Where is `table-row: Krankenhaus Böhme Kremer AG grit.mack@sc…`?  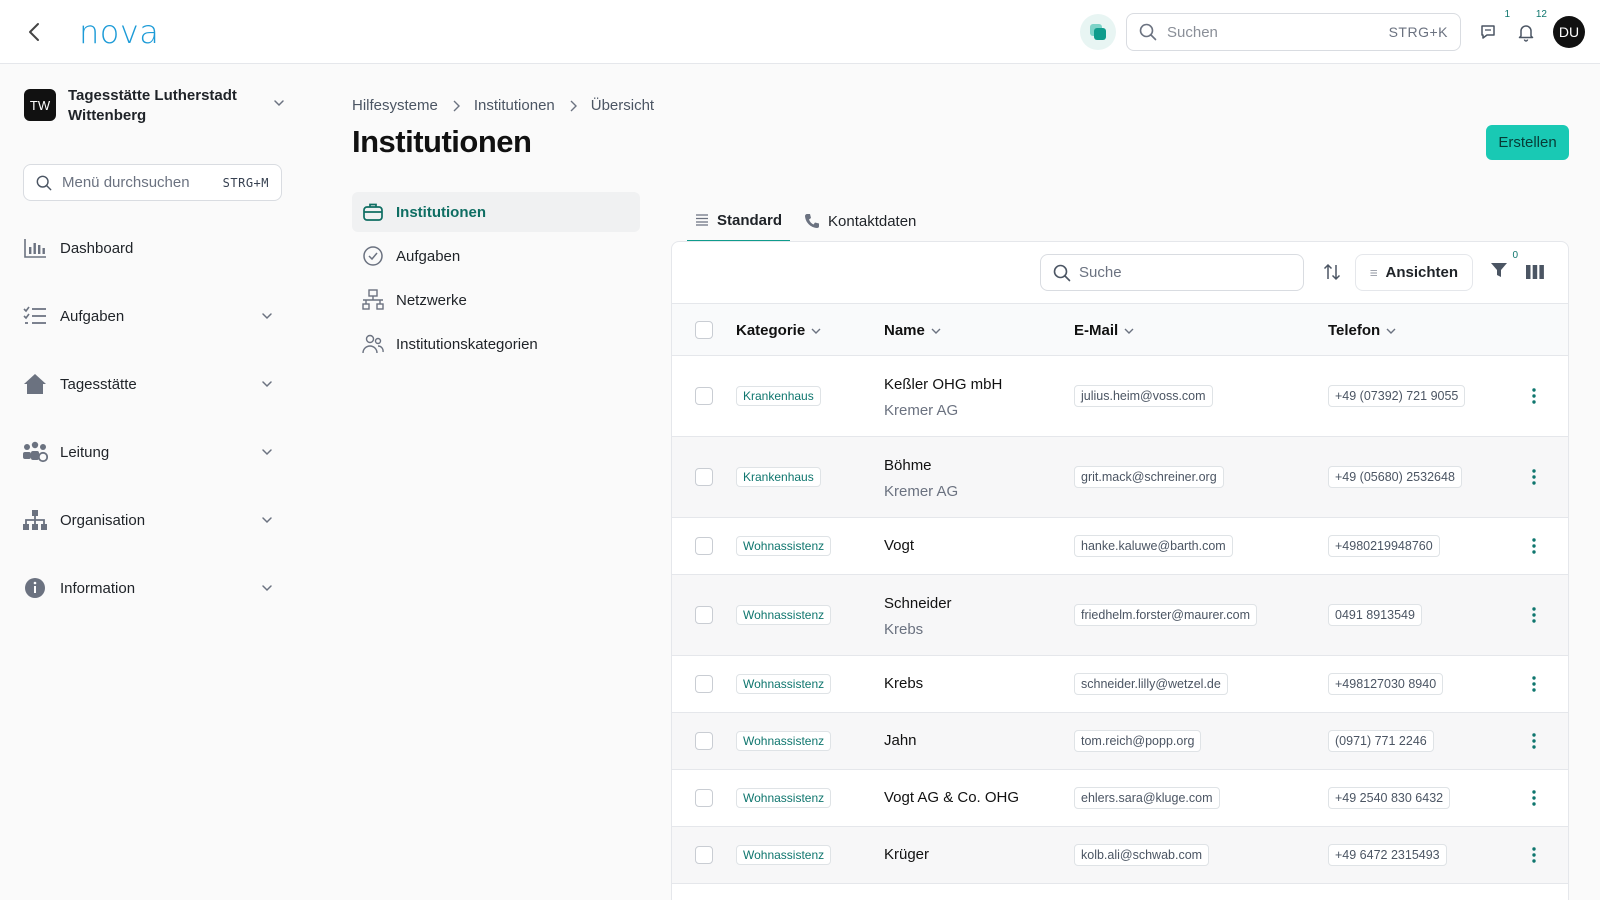
table-row: Krankenhaus Böhme Kremer AG grit.mack@sc… is located at coordinates (1120, 477).